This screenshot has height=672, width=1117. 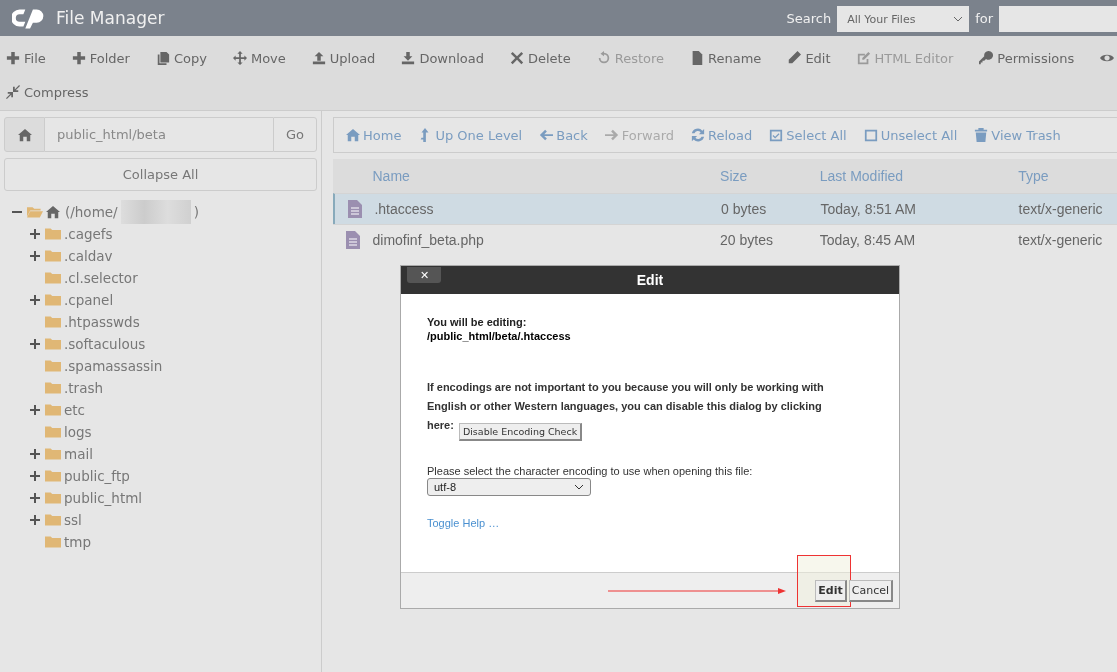 What do you see at coordinates (345, 58) in the screenshot?
I see `toolbar-button: Upload` at bounding box center [345, 58].